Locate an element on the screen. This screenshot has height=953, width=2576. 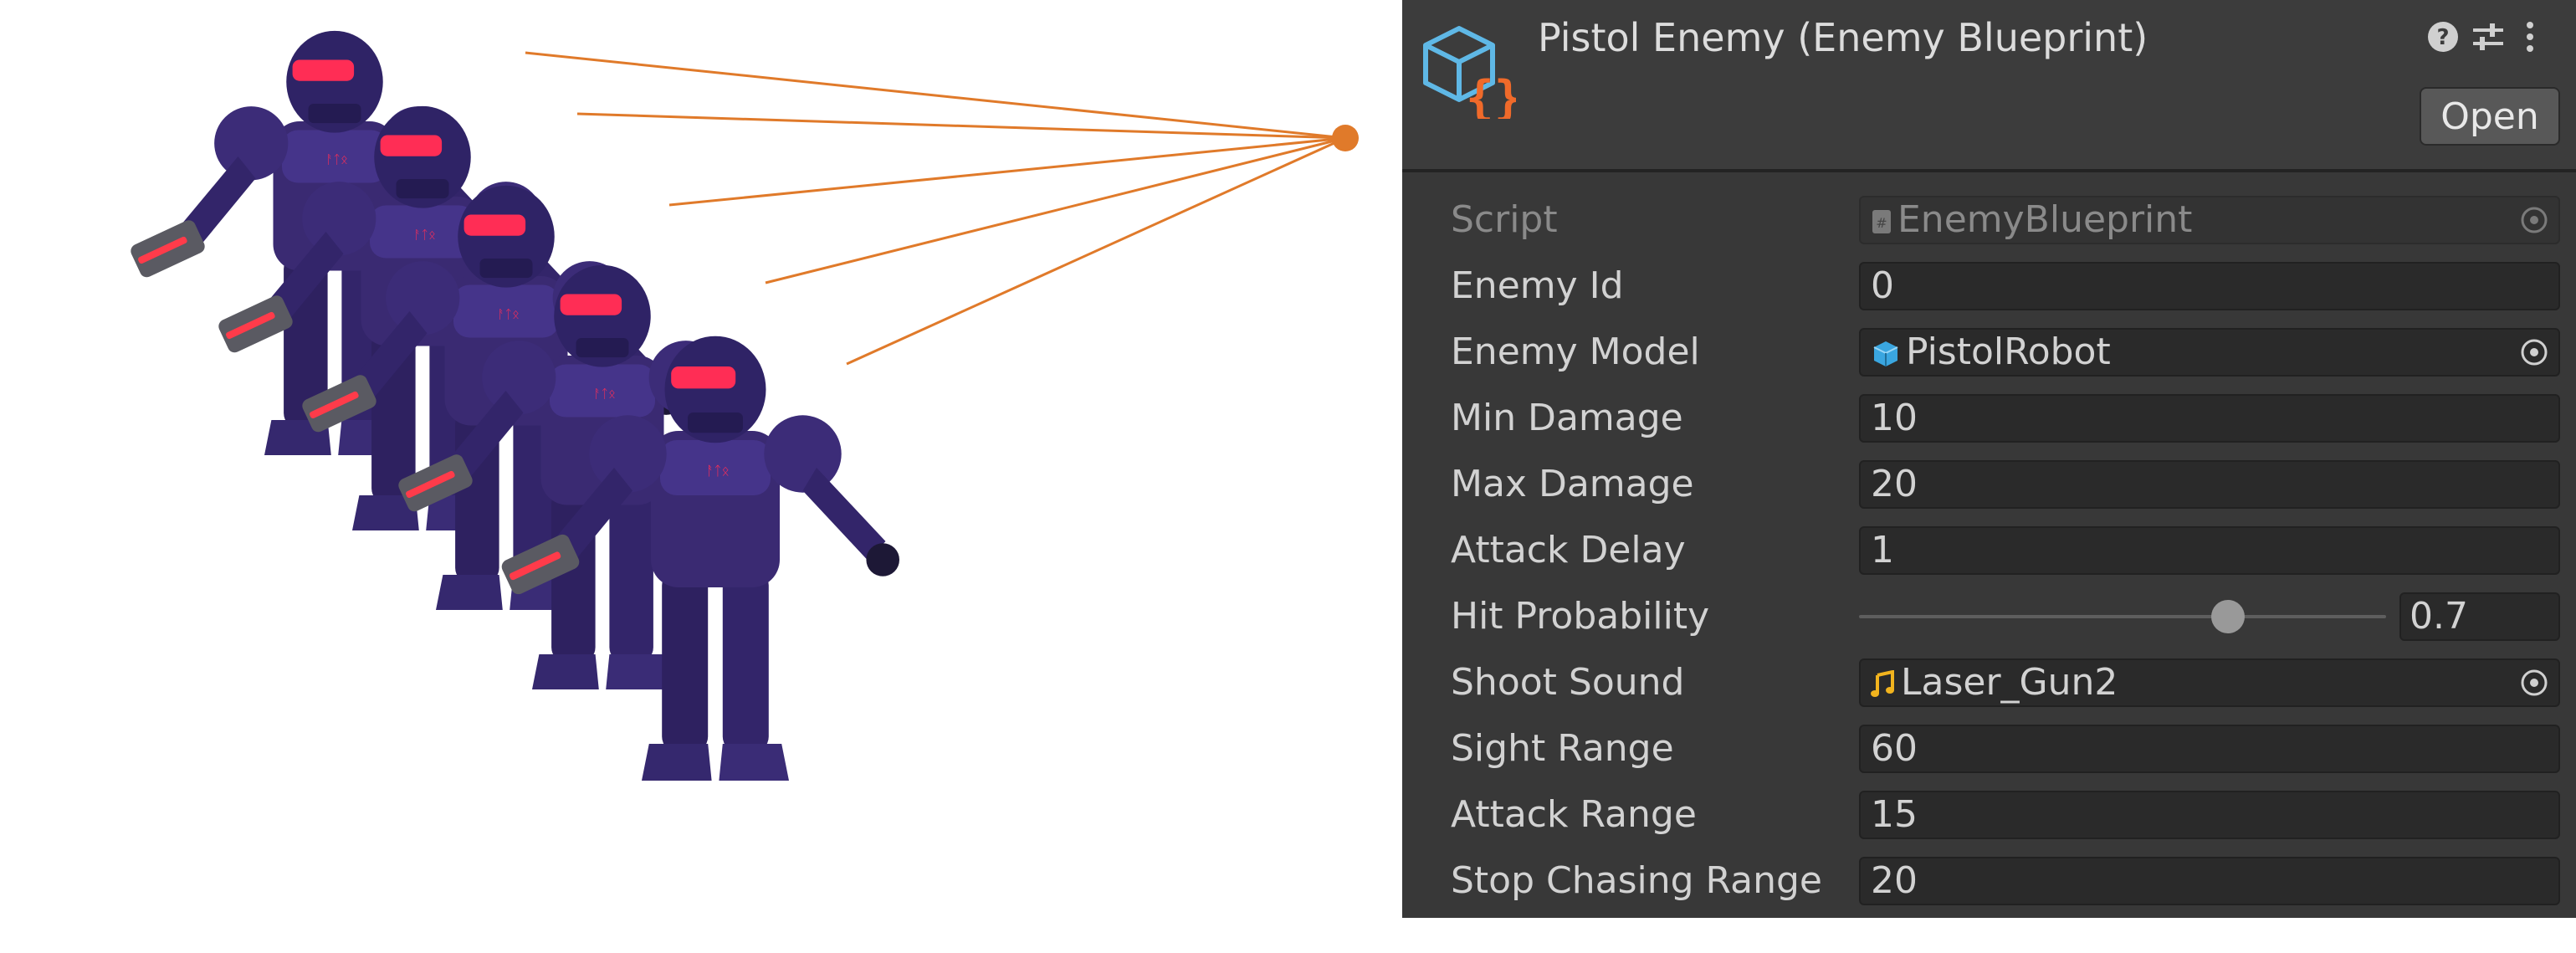
attack-delay-row: Attack Delay 1 is located at coordinates (1989, 551).